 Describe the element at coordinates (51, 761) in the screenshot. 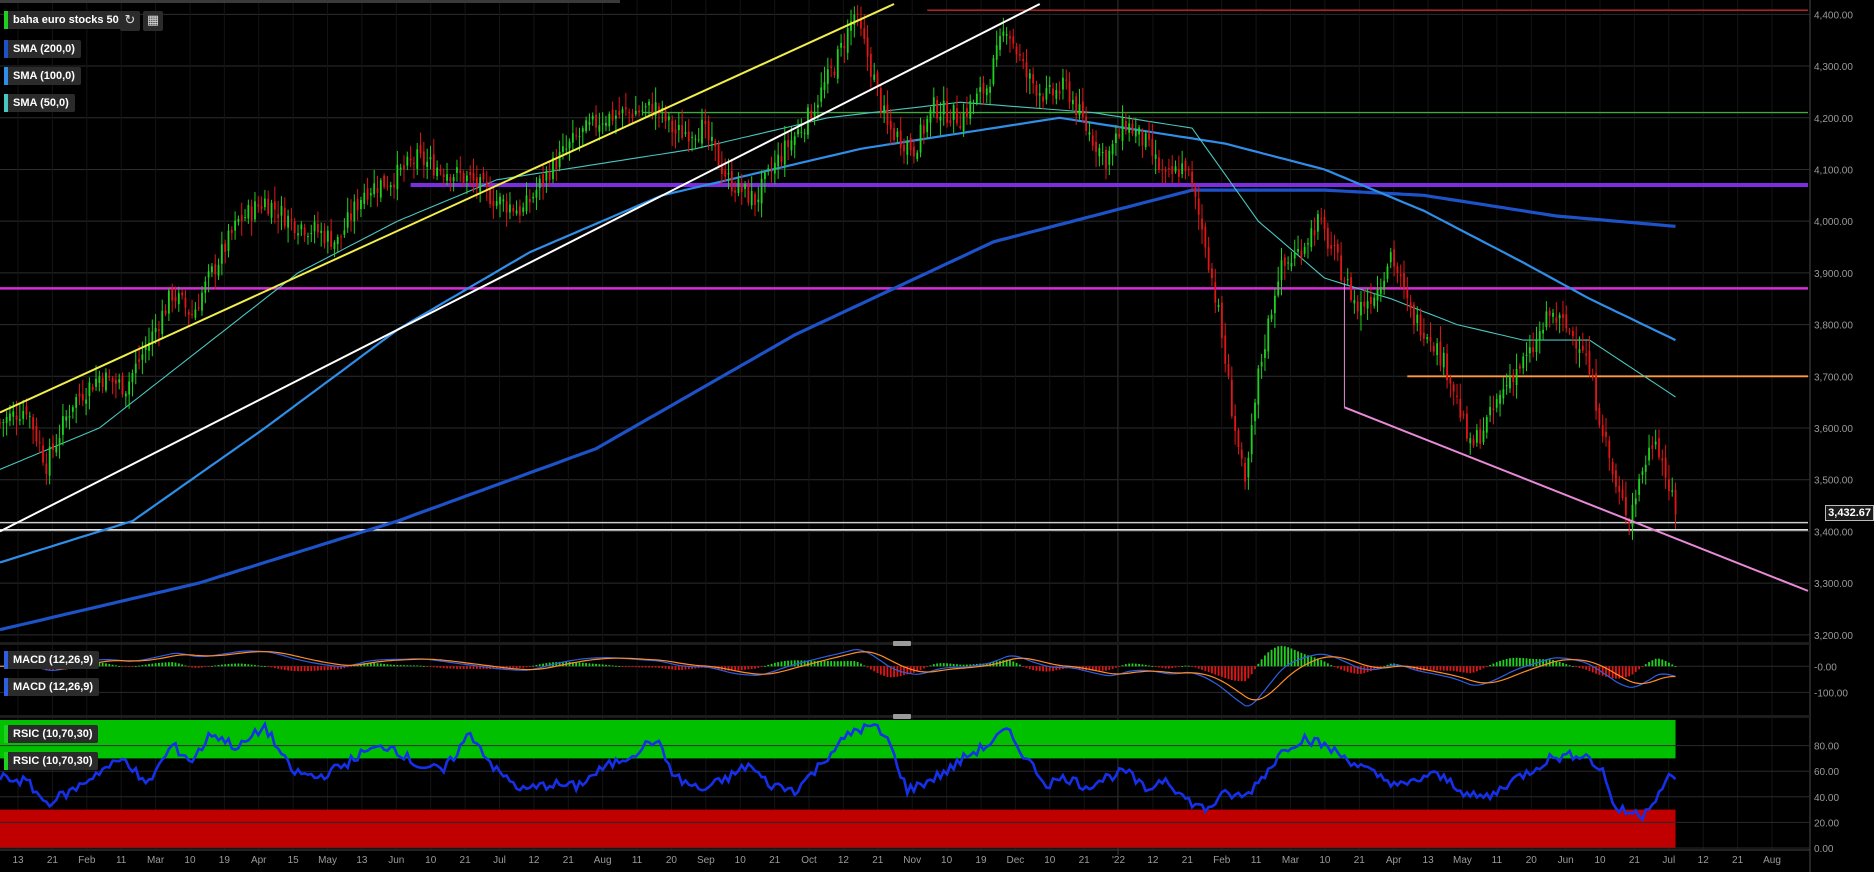

I see `rsi-label-2: RSIC (10,70,30)` at that location.